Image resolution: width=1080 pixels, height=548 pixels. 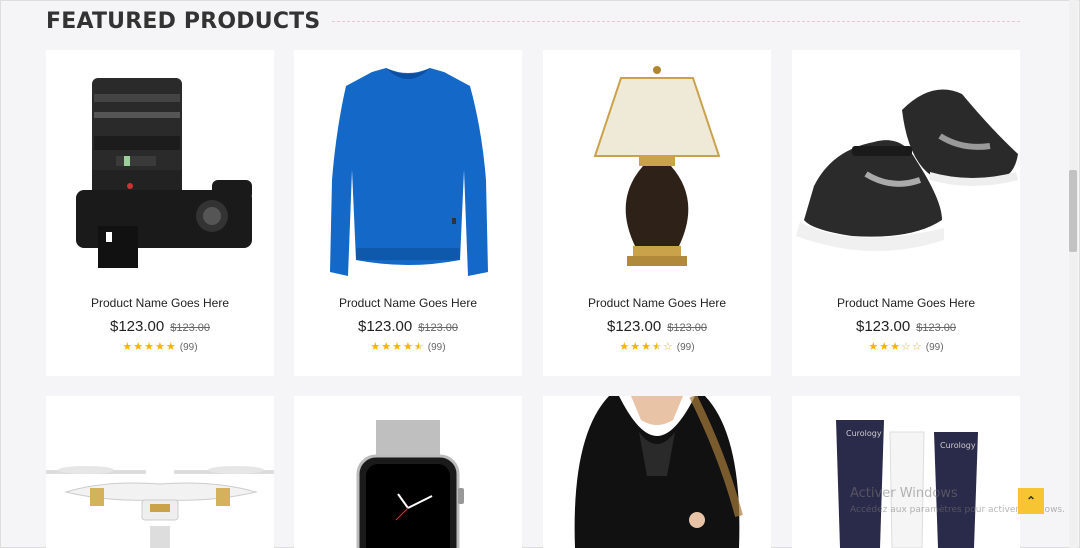 I want to click on product-image-dress, so click(x=657, y=472).